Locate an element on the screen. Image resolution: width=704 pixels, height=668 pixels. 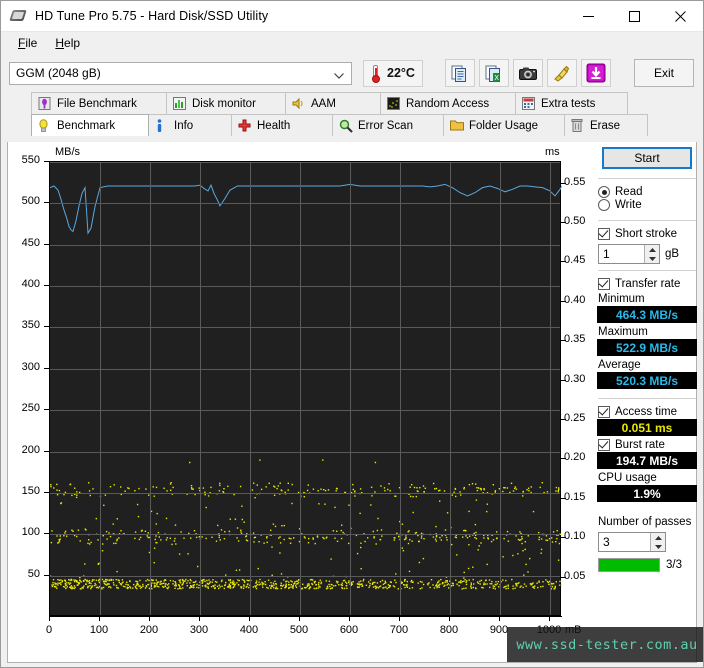
menu-file: File is located at coordinates (27, 43).